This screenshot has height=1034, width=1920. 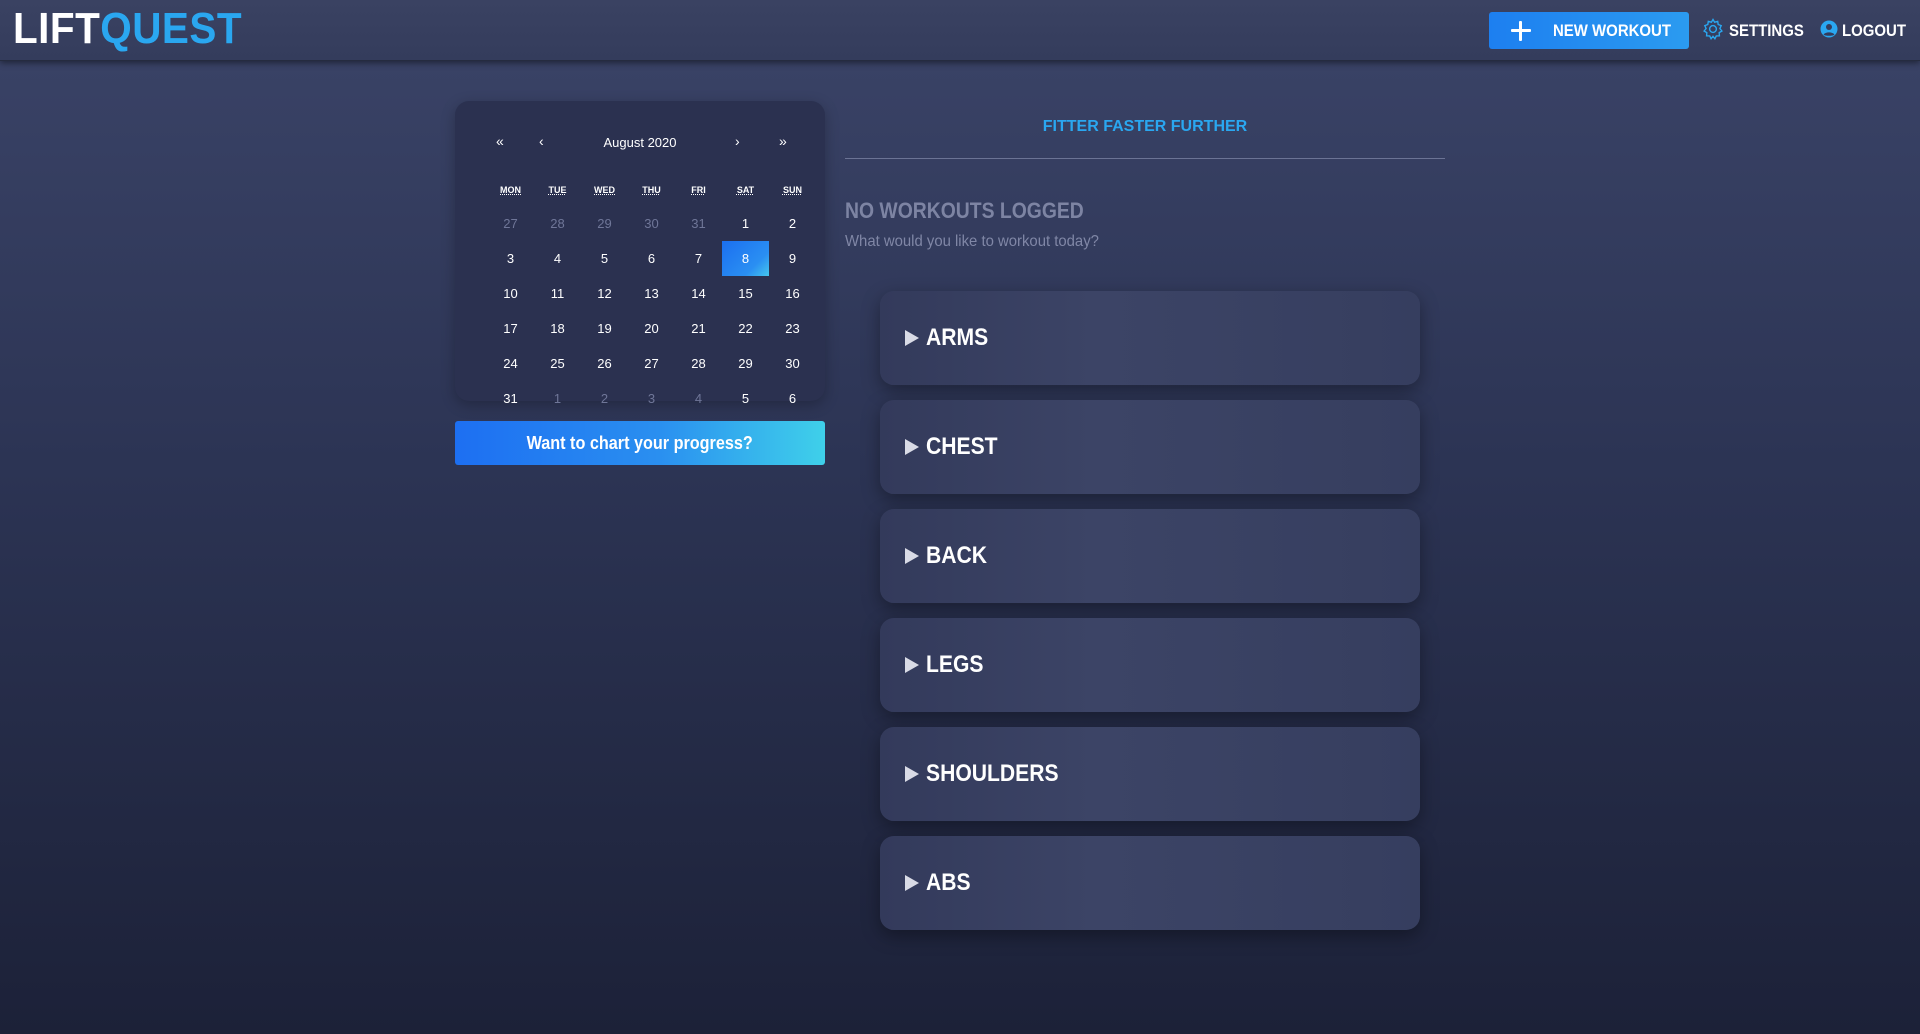 I want to click on muscle-group-card-chest: CHEST, so click(x=1150, y=447).